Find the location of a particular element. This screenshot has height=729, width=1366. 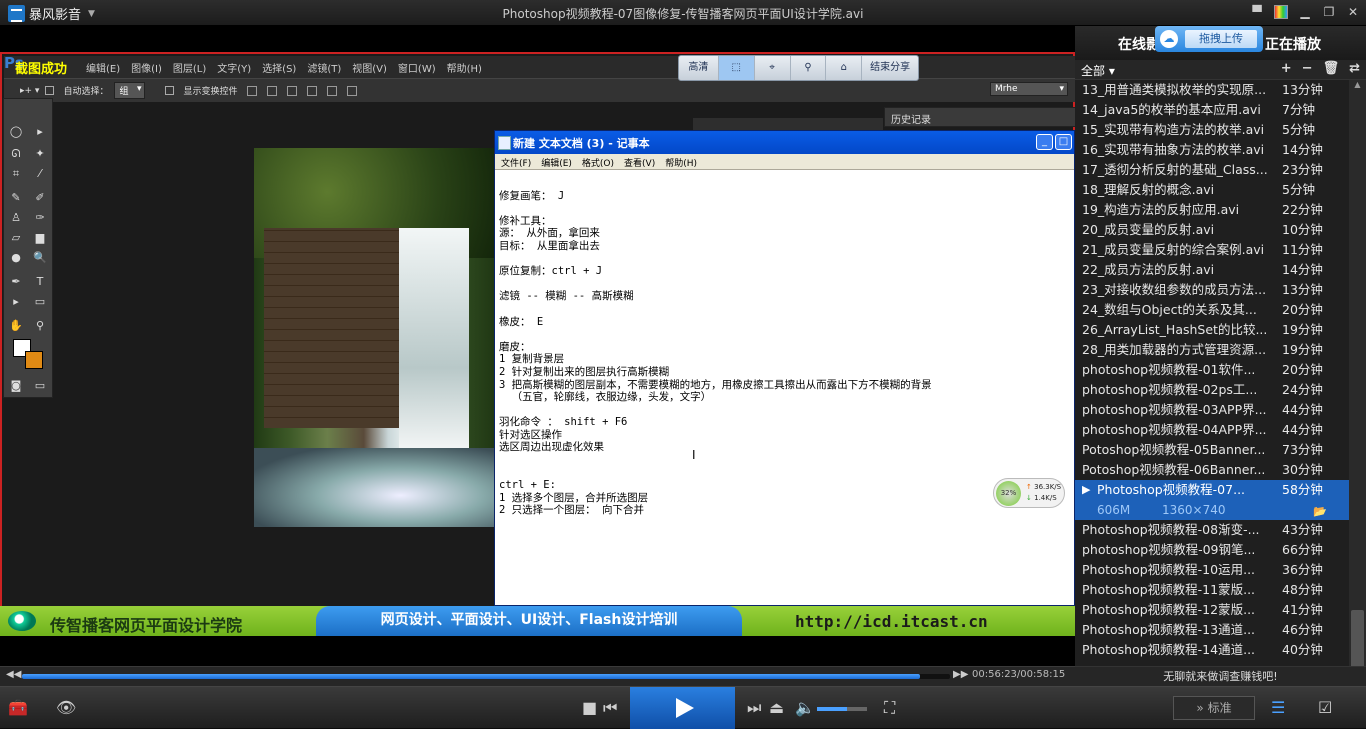

minimize-icon: ▁ is located at coordinates (1305, 12).